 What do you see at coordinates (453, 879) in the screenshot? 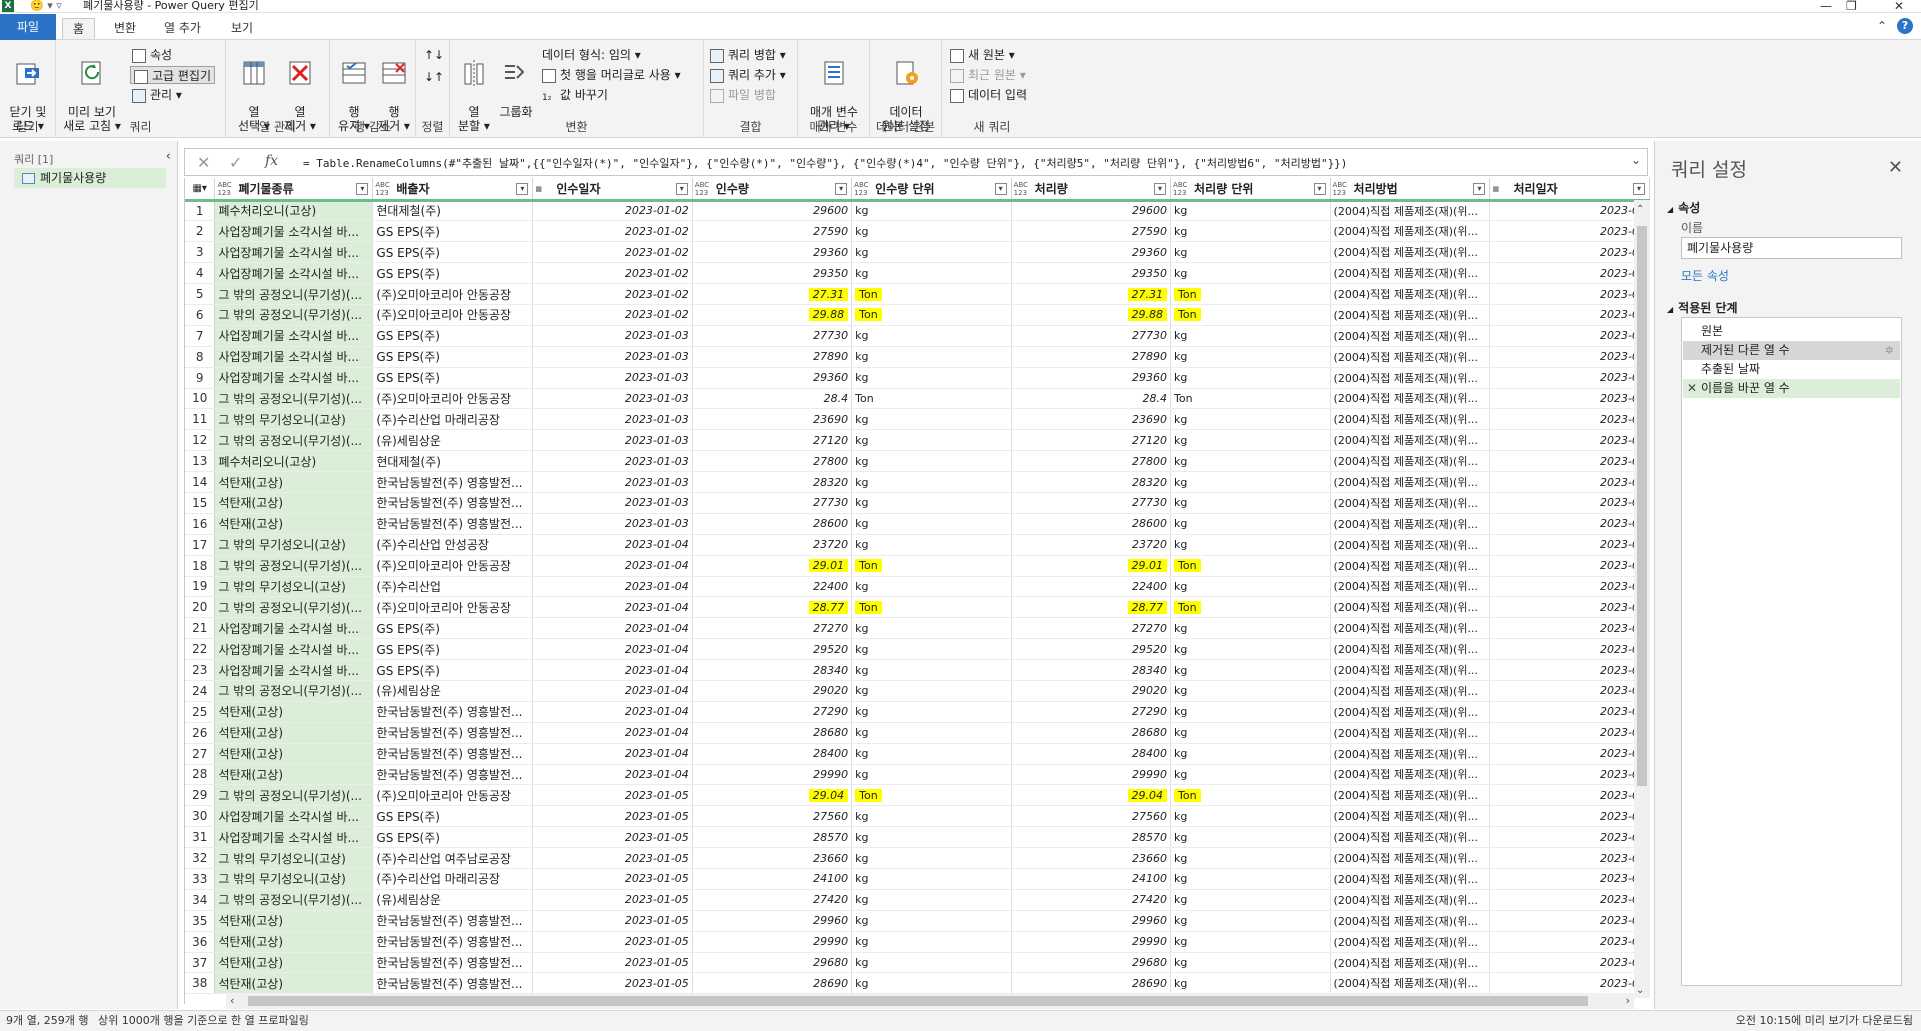
I see `cell-emitter: (주)수리산업 마래리공장` at bounding box center [453, 879].